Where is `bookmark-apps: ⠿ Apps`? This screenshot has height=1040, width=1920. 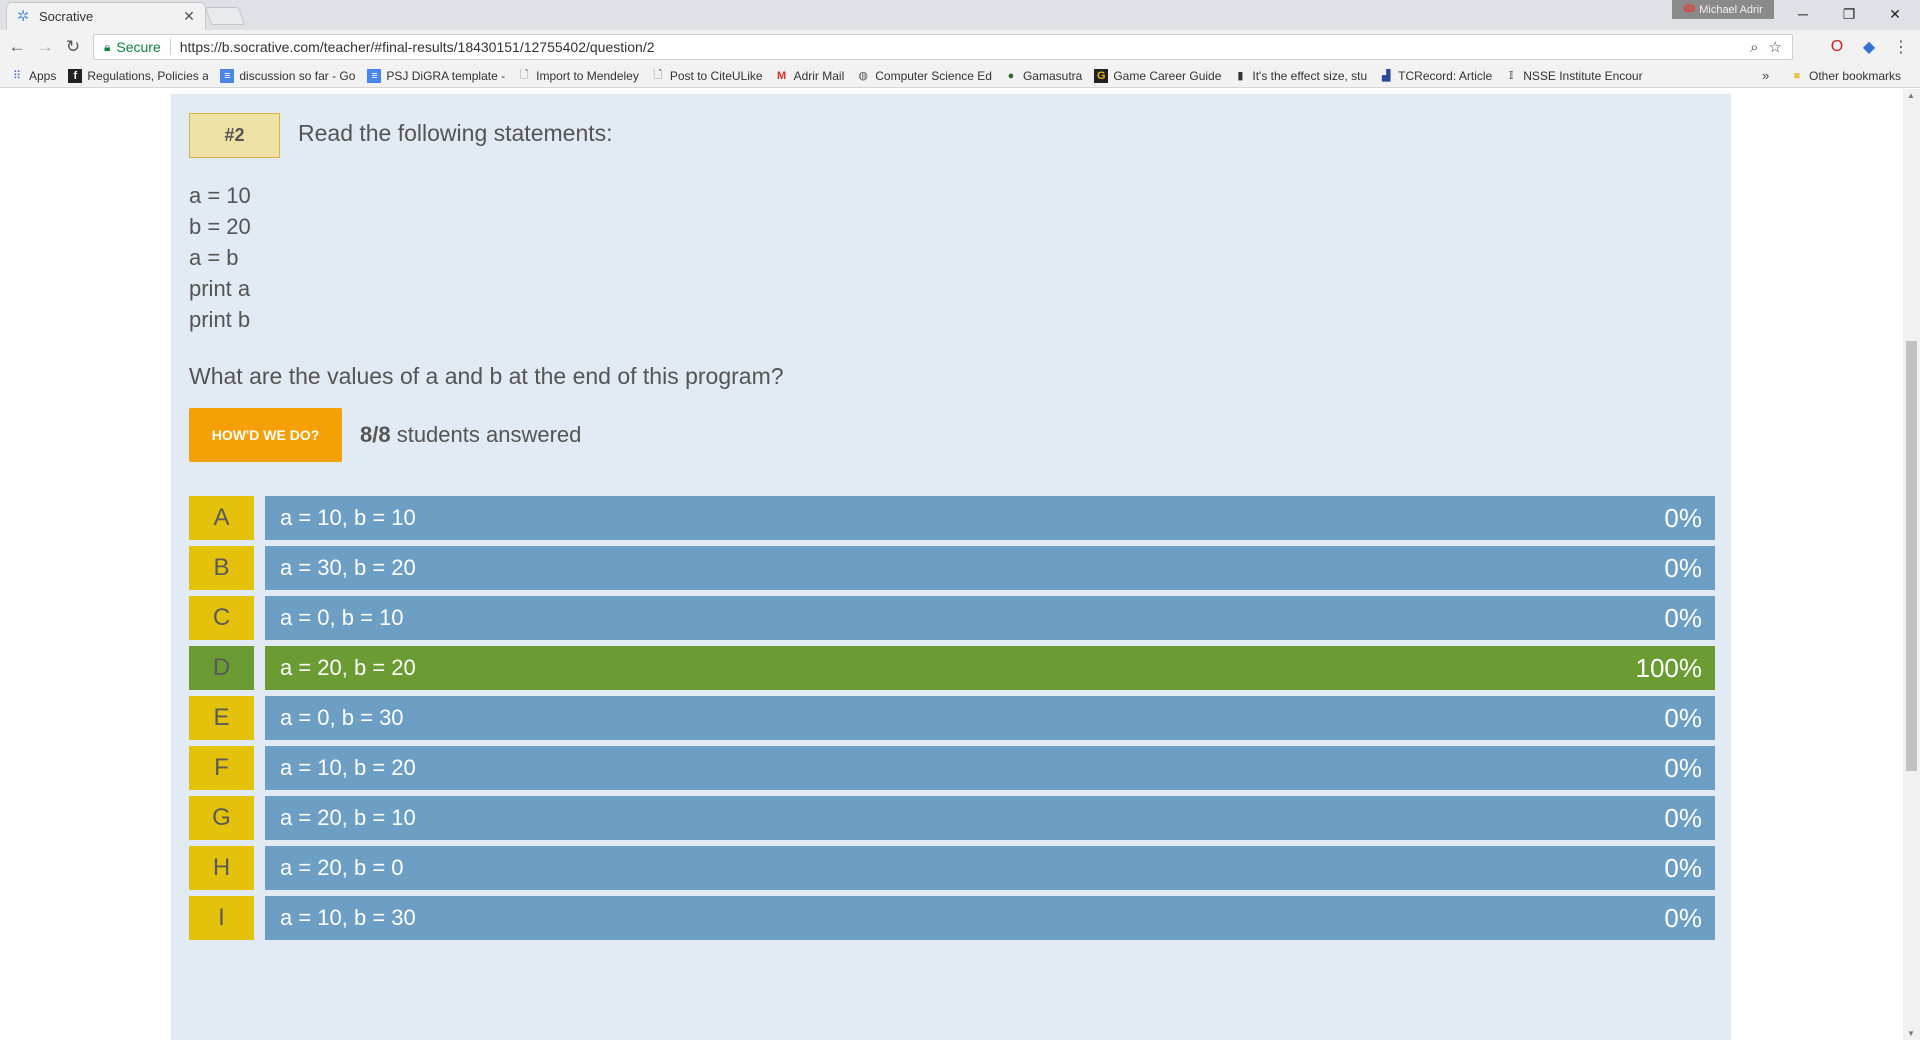
bookmark-apps: ⠿ Apps is located at coordinates (33, 76).